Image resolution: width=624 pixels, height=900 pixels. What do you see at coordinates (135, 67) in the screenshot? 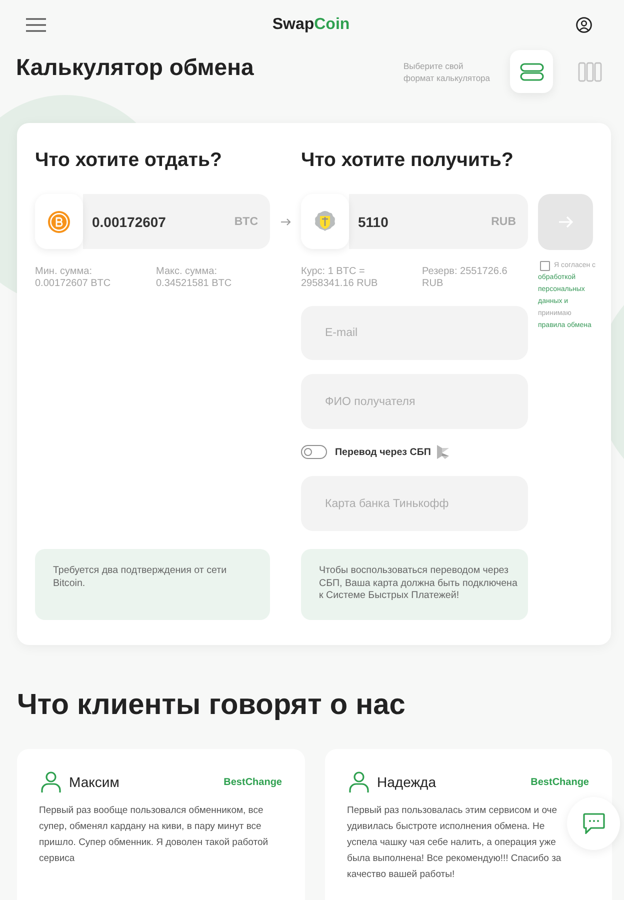
I see `page-title: Калькулятор обмена` at bounding box center [135, 67].